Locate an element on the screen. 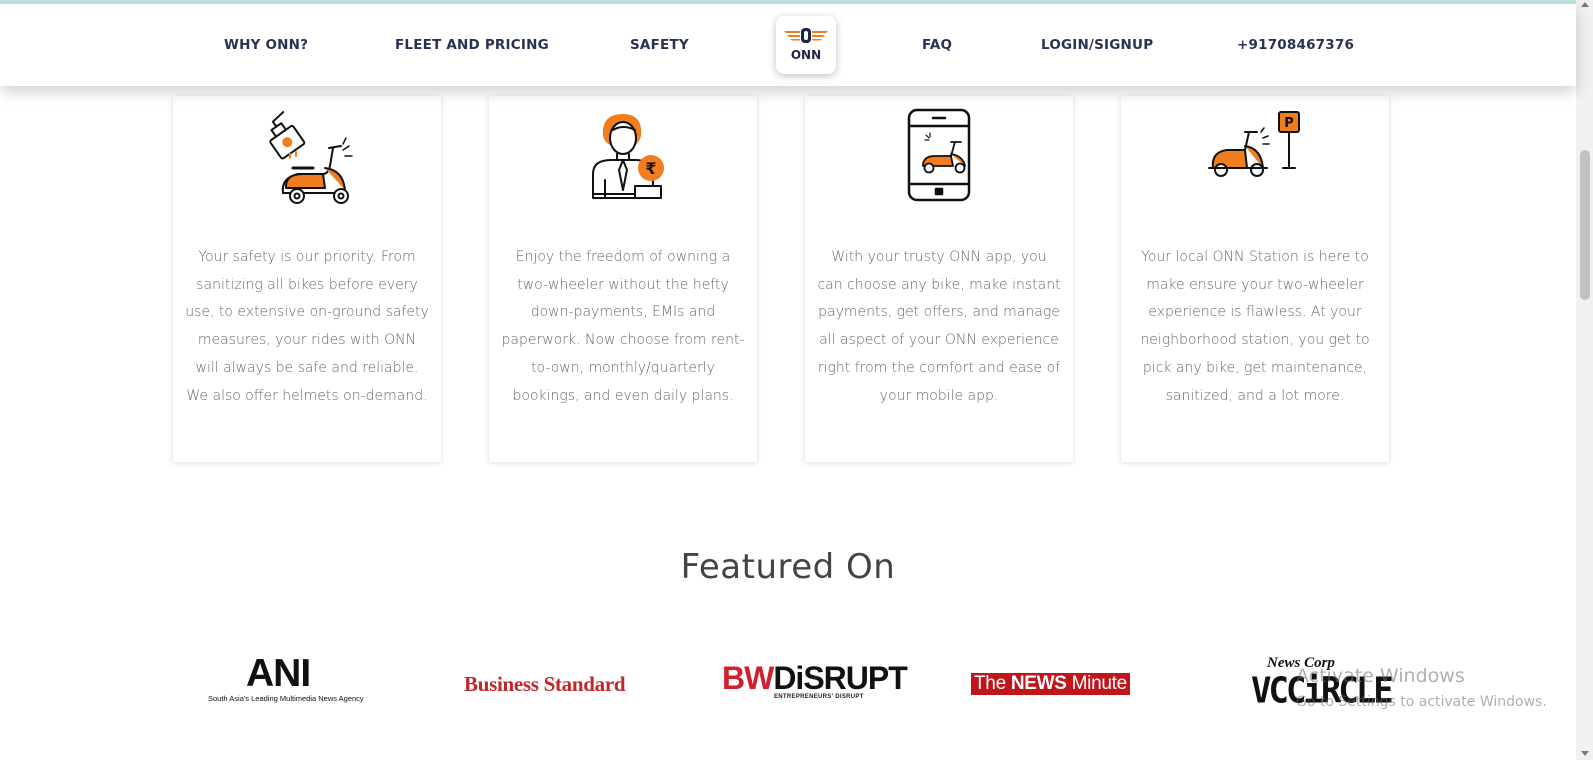 Image resolution: width=1593 pixels, height=760 pixels. nav-login-signup: LOGIN/SIGNUP is located at coordinates (1097, 45).